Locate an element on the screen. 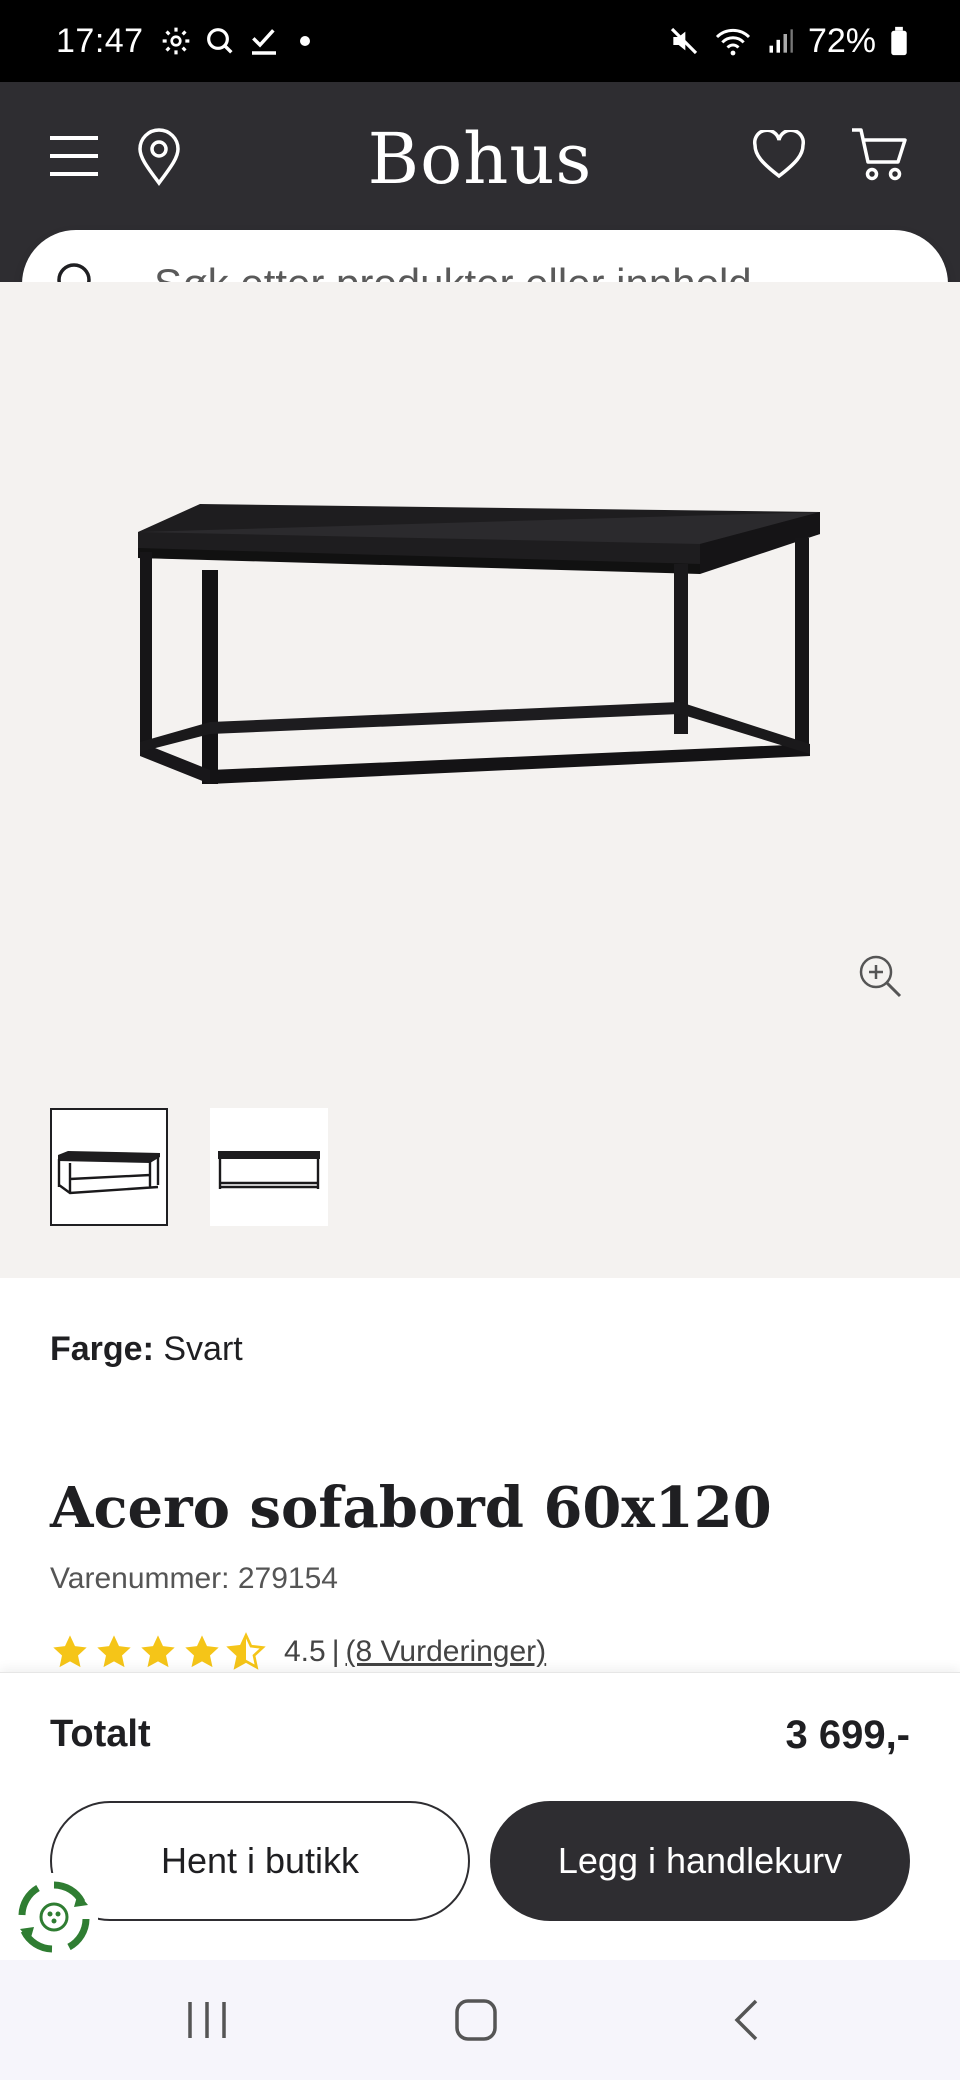 This screenshot has height=2080, width=960. status-right-icons: 72% is located at coordinates (788, 41).